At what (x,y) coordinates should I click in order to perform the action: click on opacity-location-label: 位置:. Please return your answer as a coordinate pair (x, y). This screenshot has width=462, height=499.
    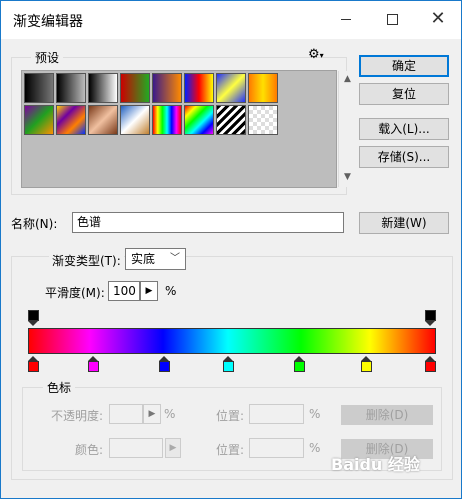
    Looking at the image, I should click on (230, 416).